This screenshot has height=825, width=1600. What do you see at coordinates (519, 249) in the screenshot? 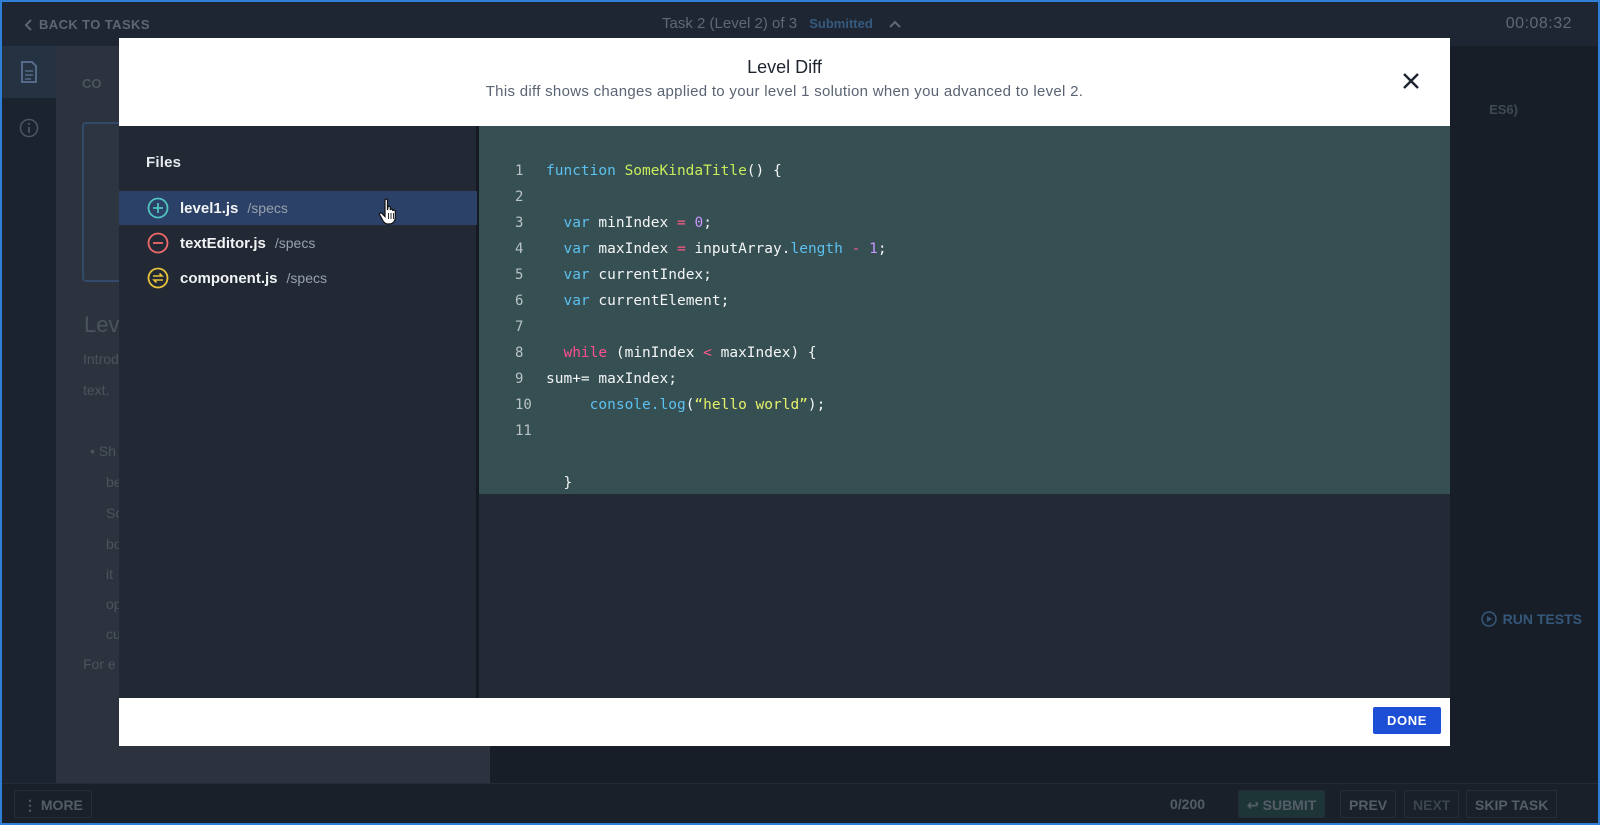
I see `line-number: 4` at bounding box center [519, 249].